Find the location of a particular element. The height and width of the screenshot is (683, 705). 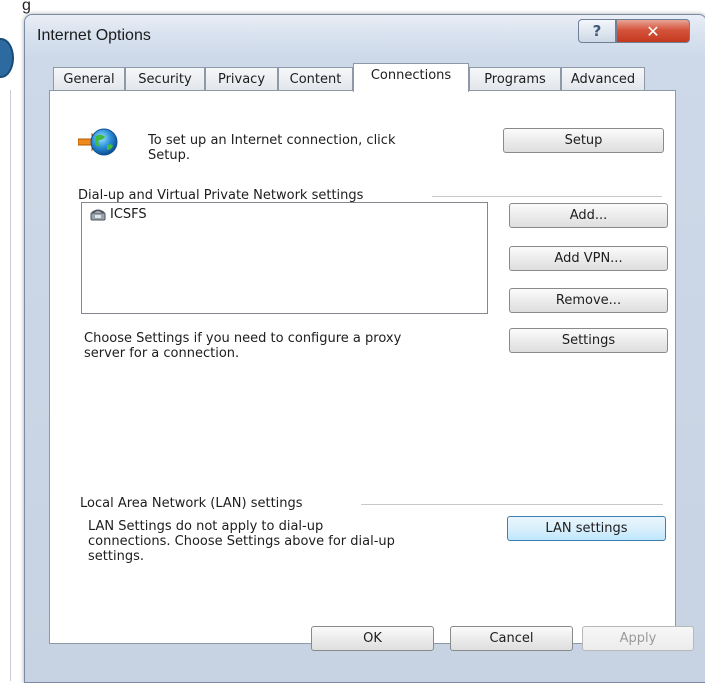

list-item: ICSFS is located at coordinates (118, 214).